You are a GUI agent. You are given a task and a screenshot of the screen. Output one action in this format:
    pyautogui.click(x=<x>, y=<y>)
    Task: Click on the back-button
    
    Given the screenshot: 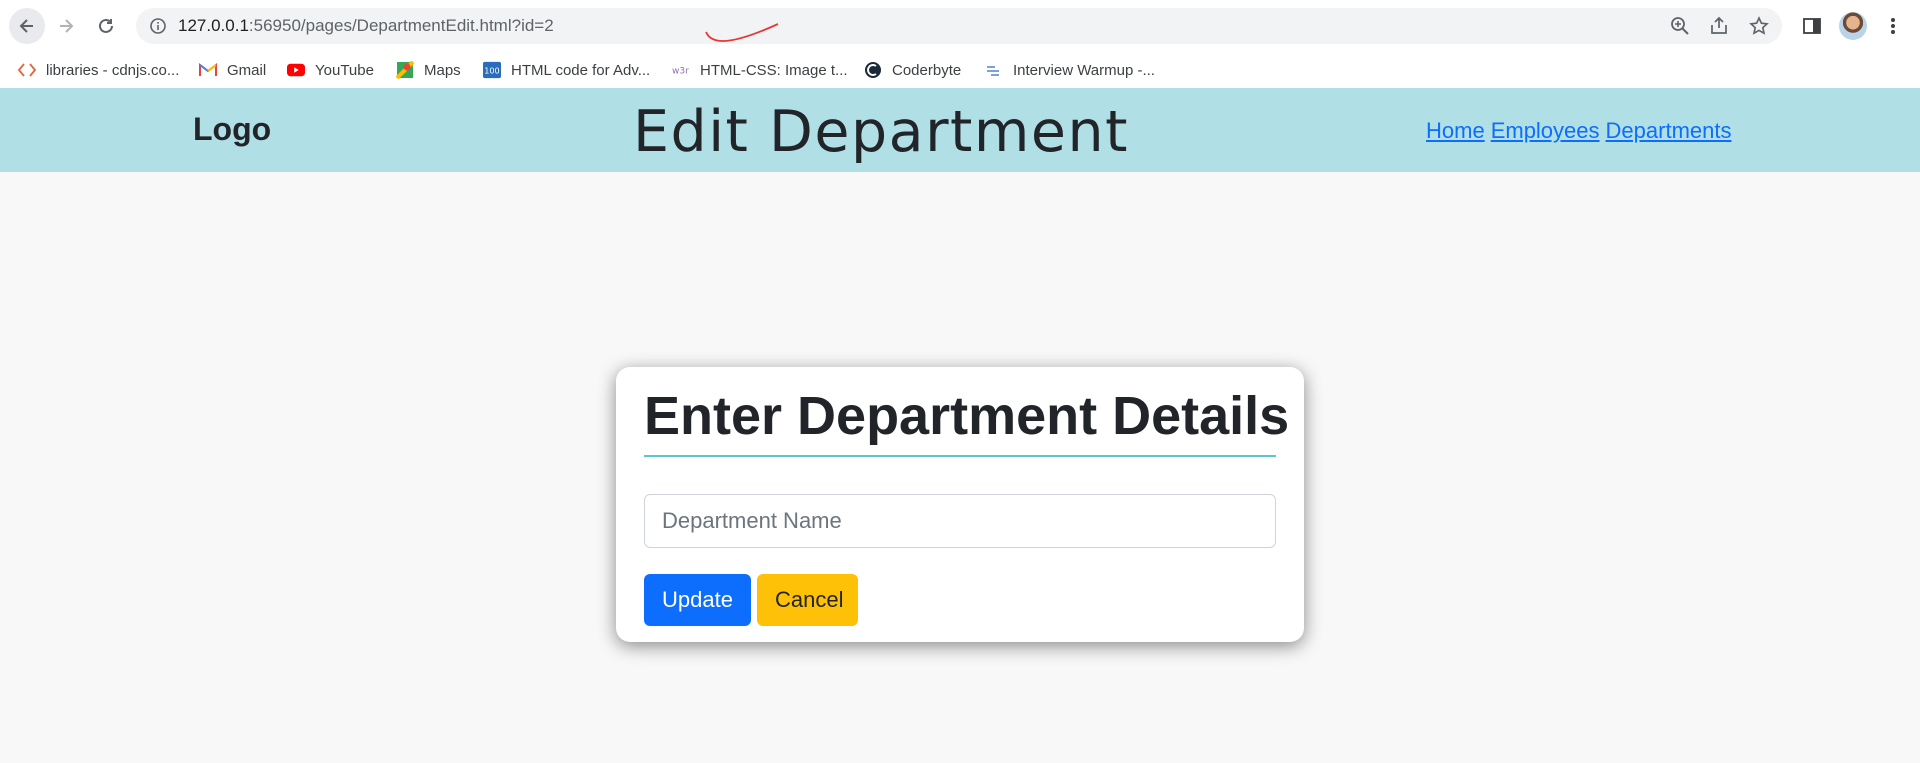 What is the action you would take?
    pyautogui.click(x=27, y=26)
    